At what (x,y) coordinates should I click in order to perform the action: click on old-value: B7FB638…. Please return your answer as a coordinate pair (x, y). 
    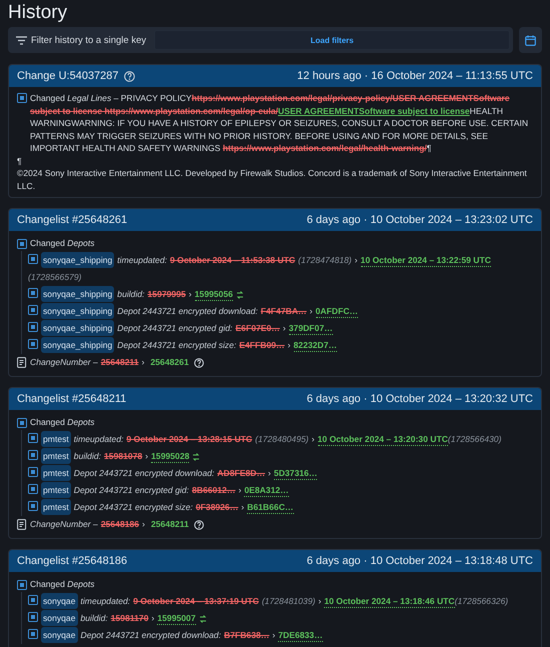
    Looking at the image, I should click on (247, 635).